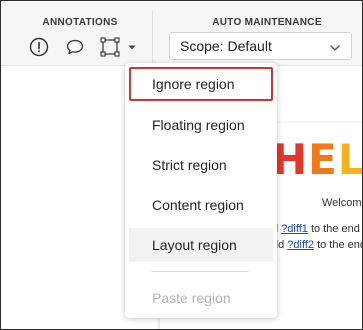 The height and width of the screenshot is (330, 363). I want to click on menu-item-layout-region: Layout region, so click(201, 245).